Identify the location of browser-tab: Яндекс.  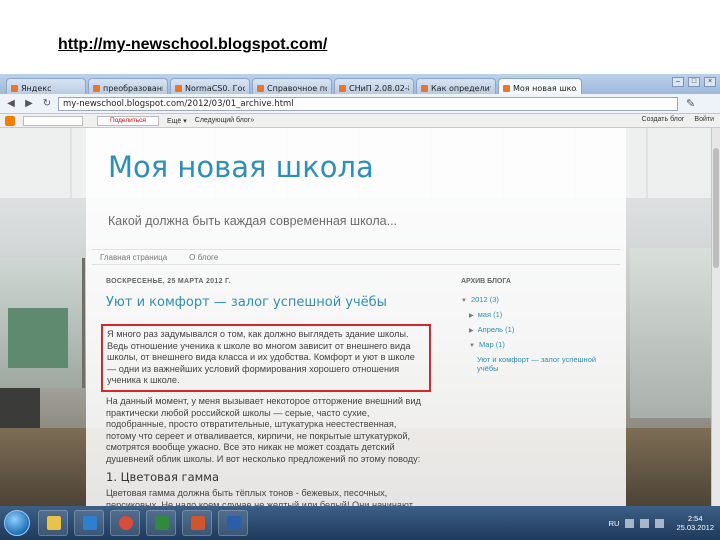
(46, 86).